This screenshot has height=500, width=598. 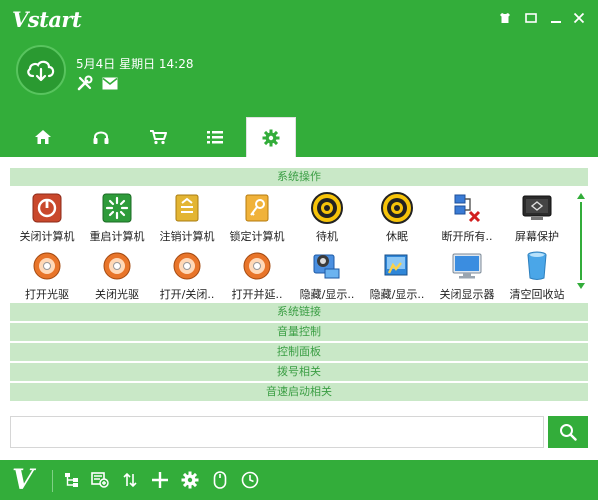 I want to click on grid-item-label: 关闭显示器, so click(x=467, y=294).